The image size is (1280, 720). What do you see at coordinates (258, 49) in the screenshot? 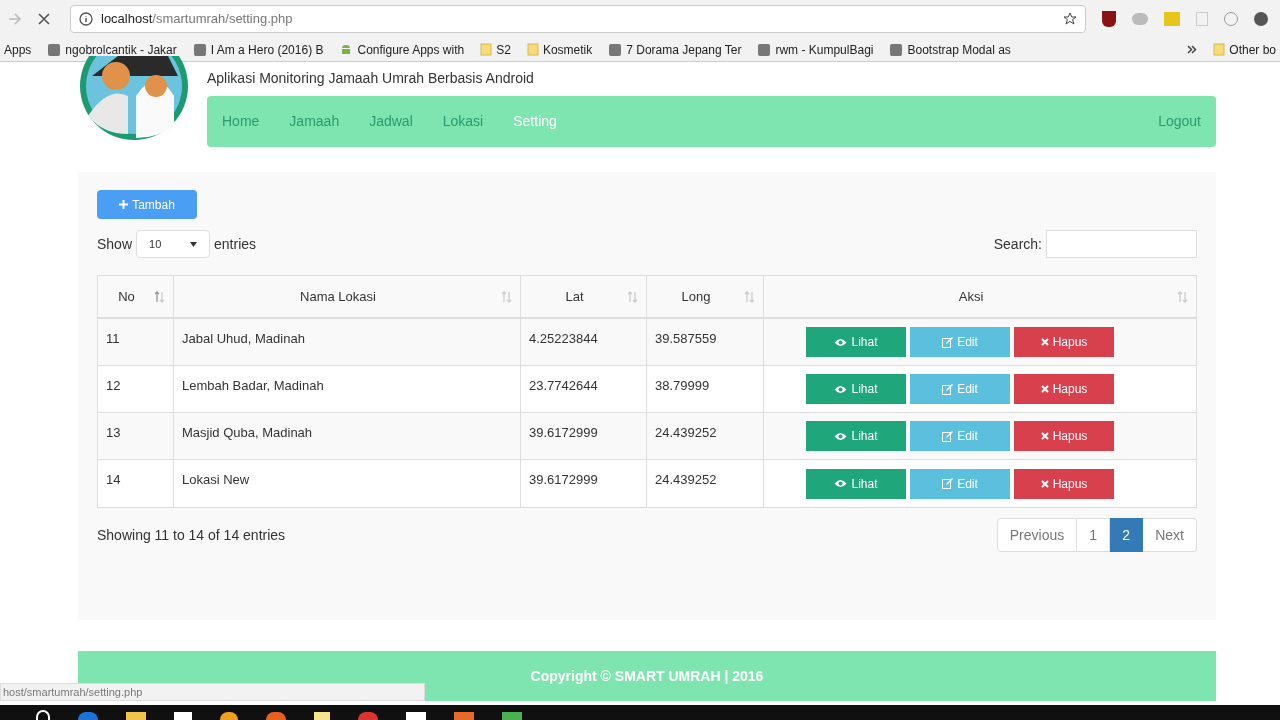
I see `bookmark-link: I Am a Hero (2016) B` at bounding box center [258, 49].